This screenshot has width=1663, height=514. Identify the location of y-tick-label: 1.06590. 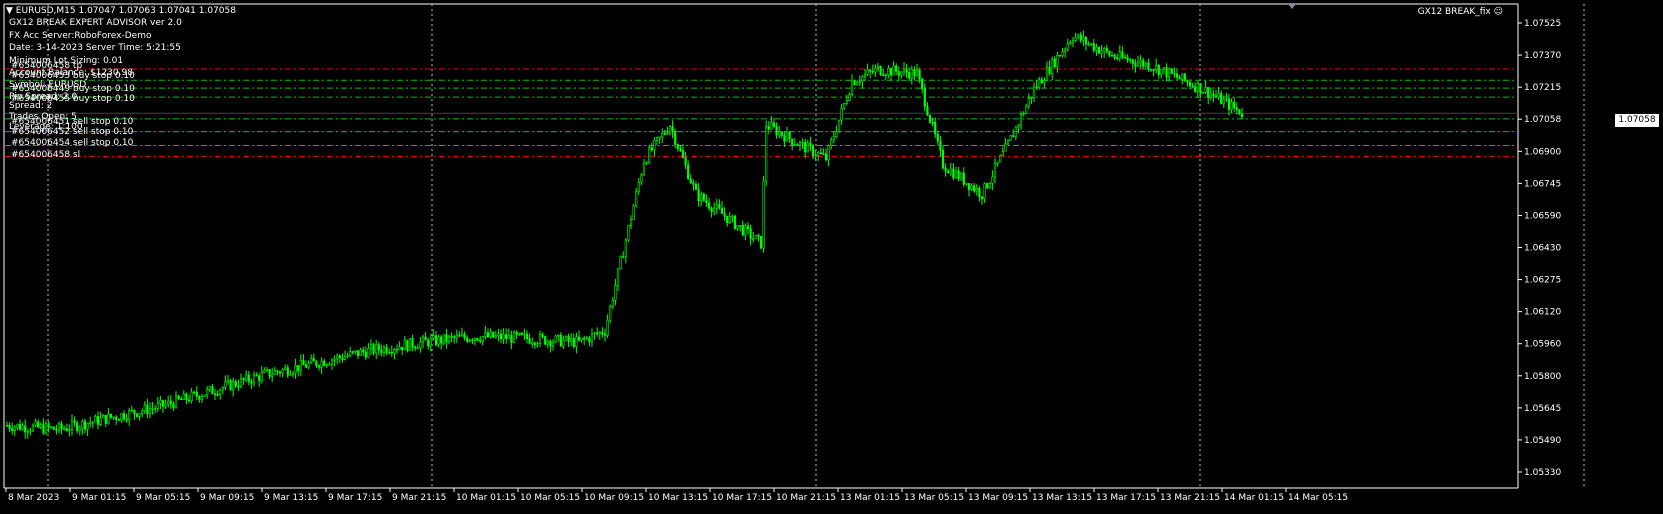
(1542, 216).